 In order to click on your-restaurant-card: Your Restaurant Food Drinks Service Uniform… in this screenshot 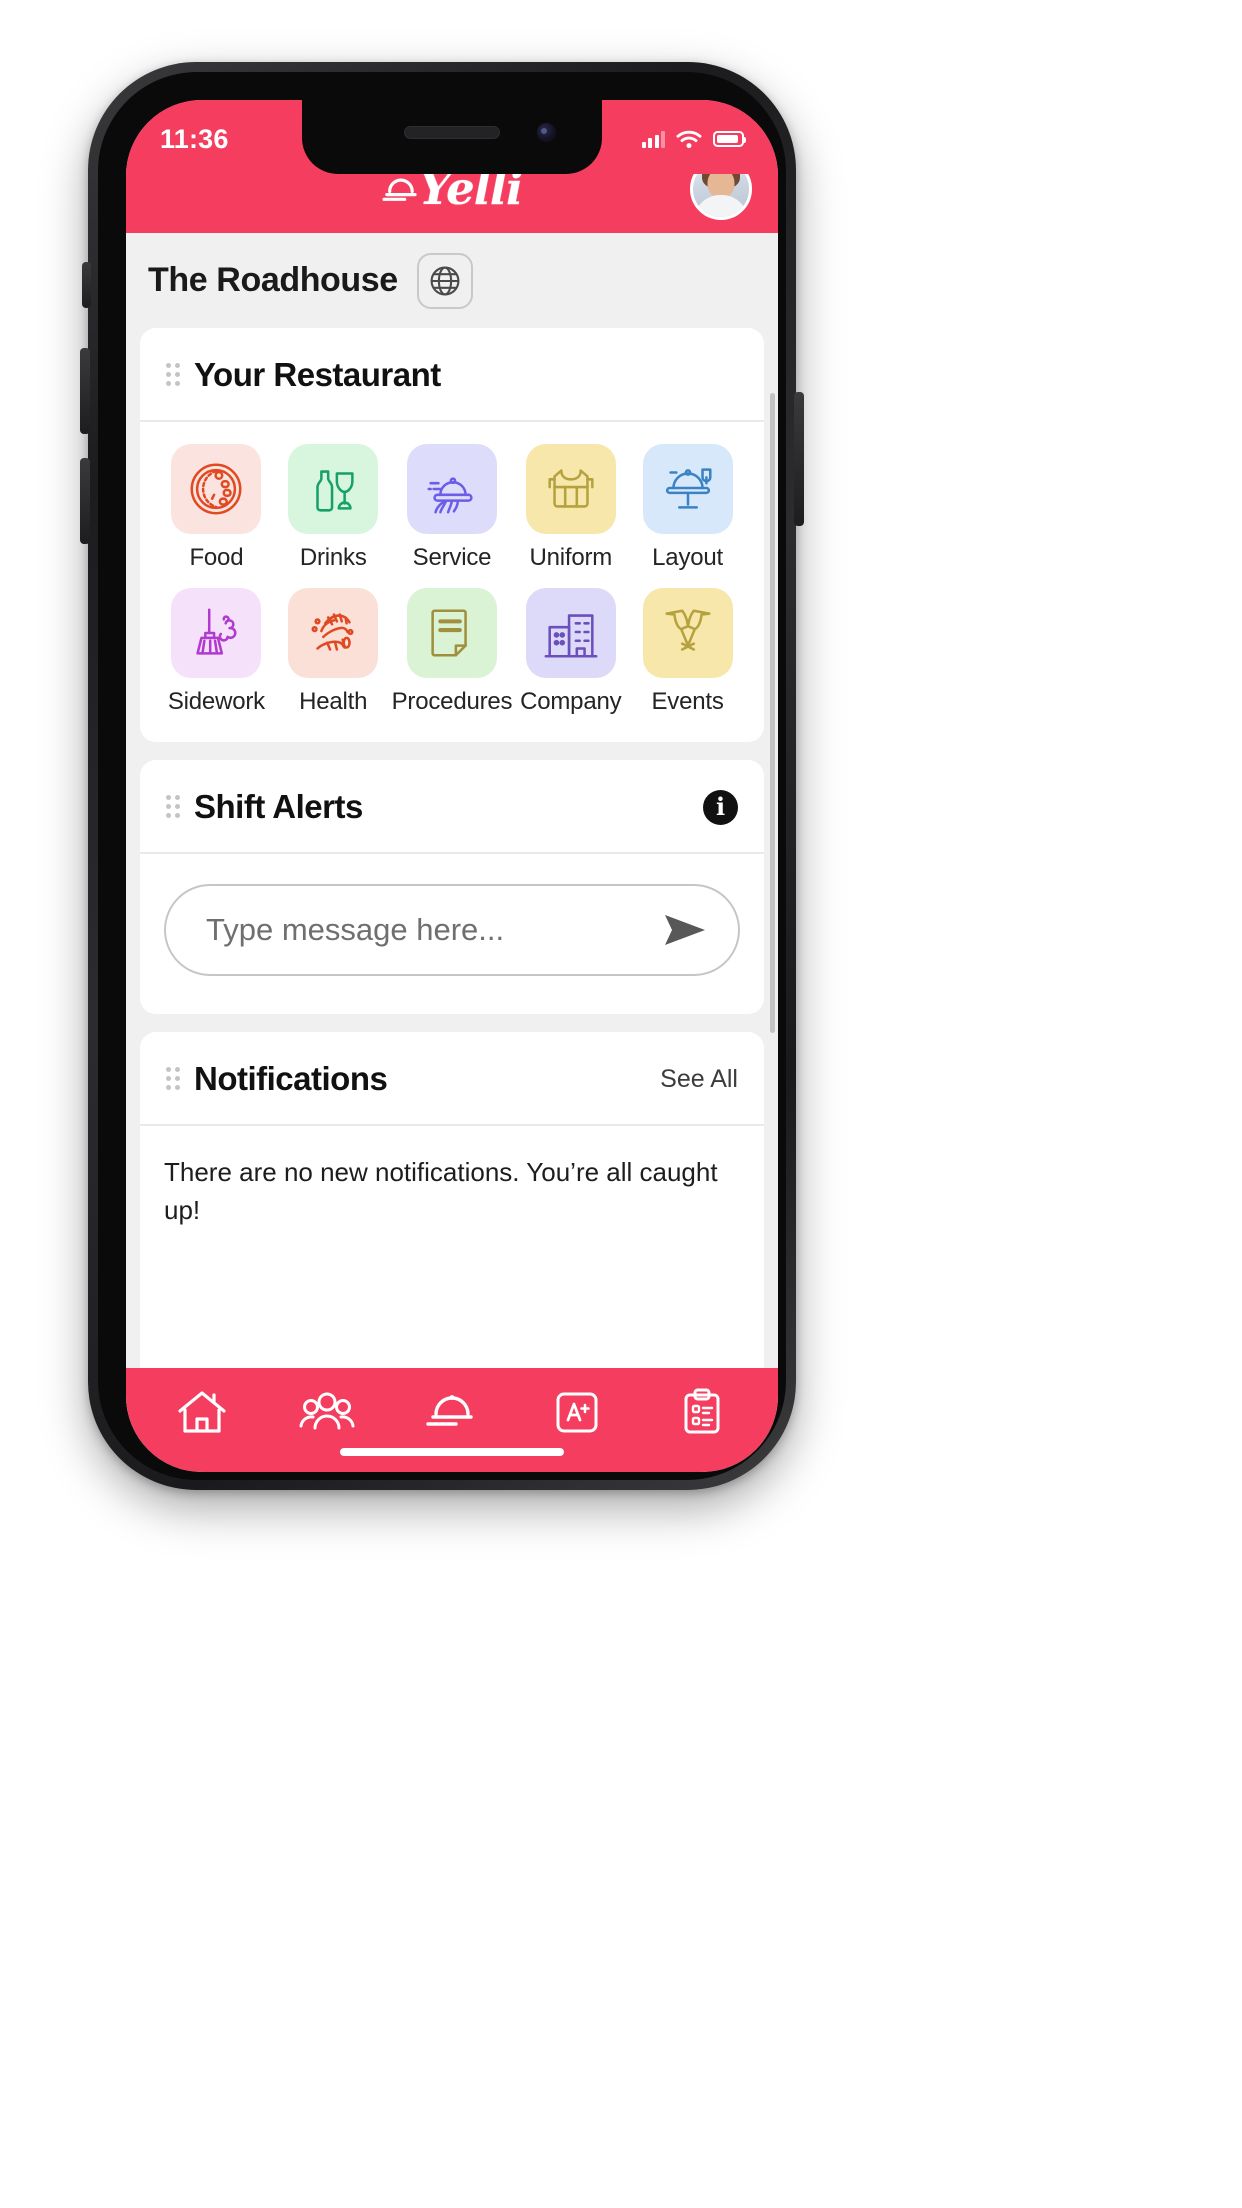, I will do `click(452, 535)`.